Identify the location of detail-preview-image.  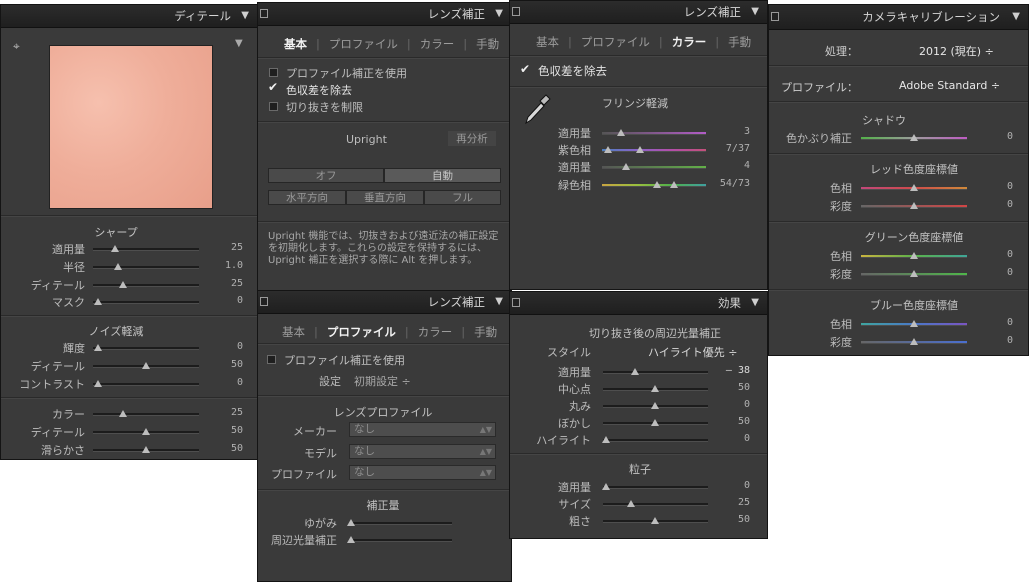
(131, 127).